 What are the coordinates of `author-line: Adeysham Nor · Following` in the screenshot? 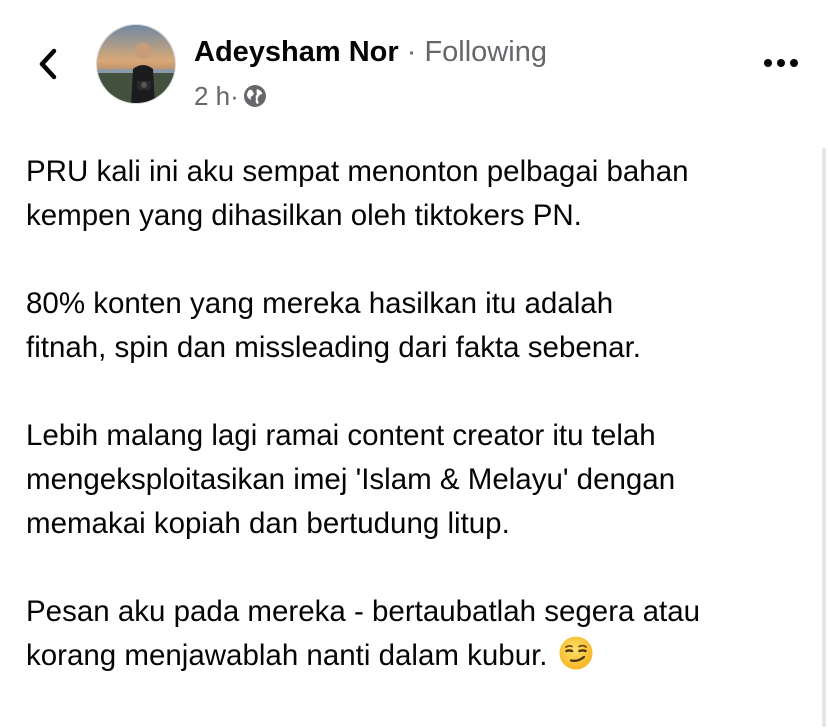 It's located at (370, 52).